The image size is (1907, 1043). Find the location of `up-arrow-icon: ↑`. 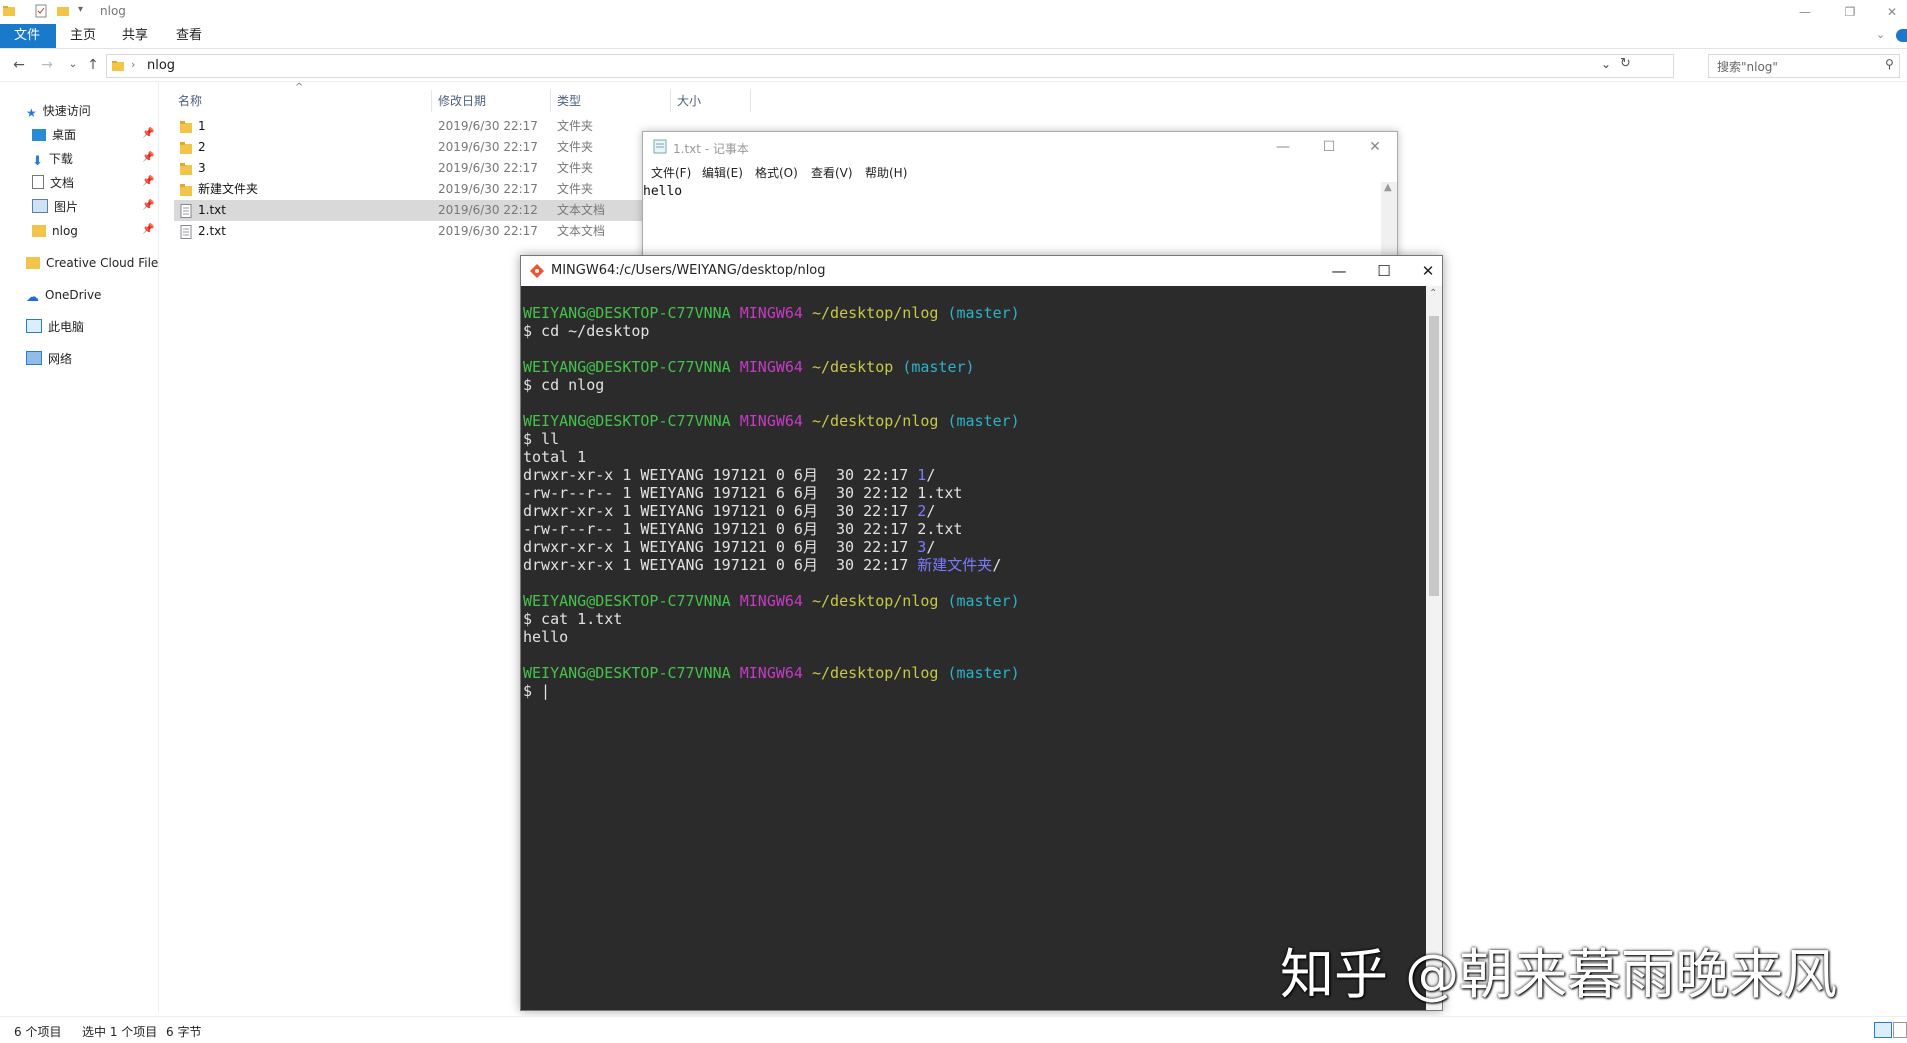

up-arrow-icon: ↑ is located at coordinates (93, 65).